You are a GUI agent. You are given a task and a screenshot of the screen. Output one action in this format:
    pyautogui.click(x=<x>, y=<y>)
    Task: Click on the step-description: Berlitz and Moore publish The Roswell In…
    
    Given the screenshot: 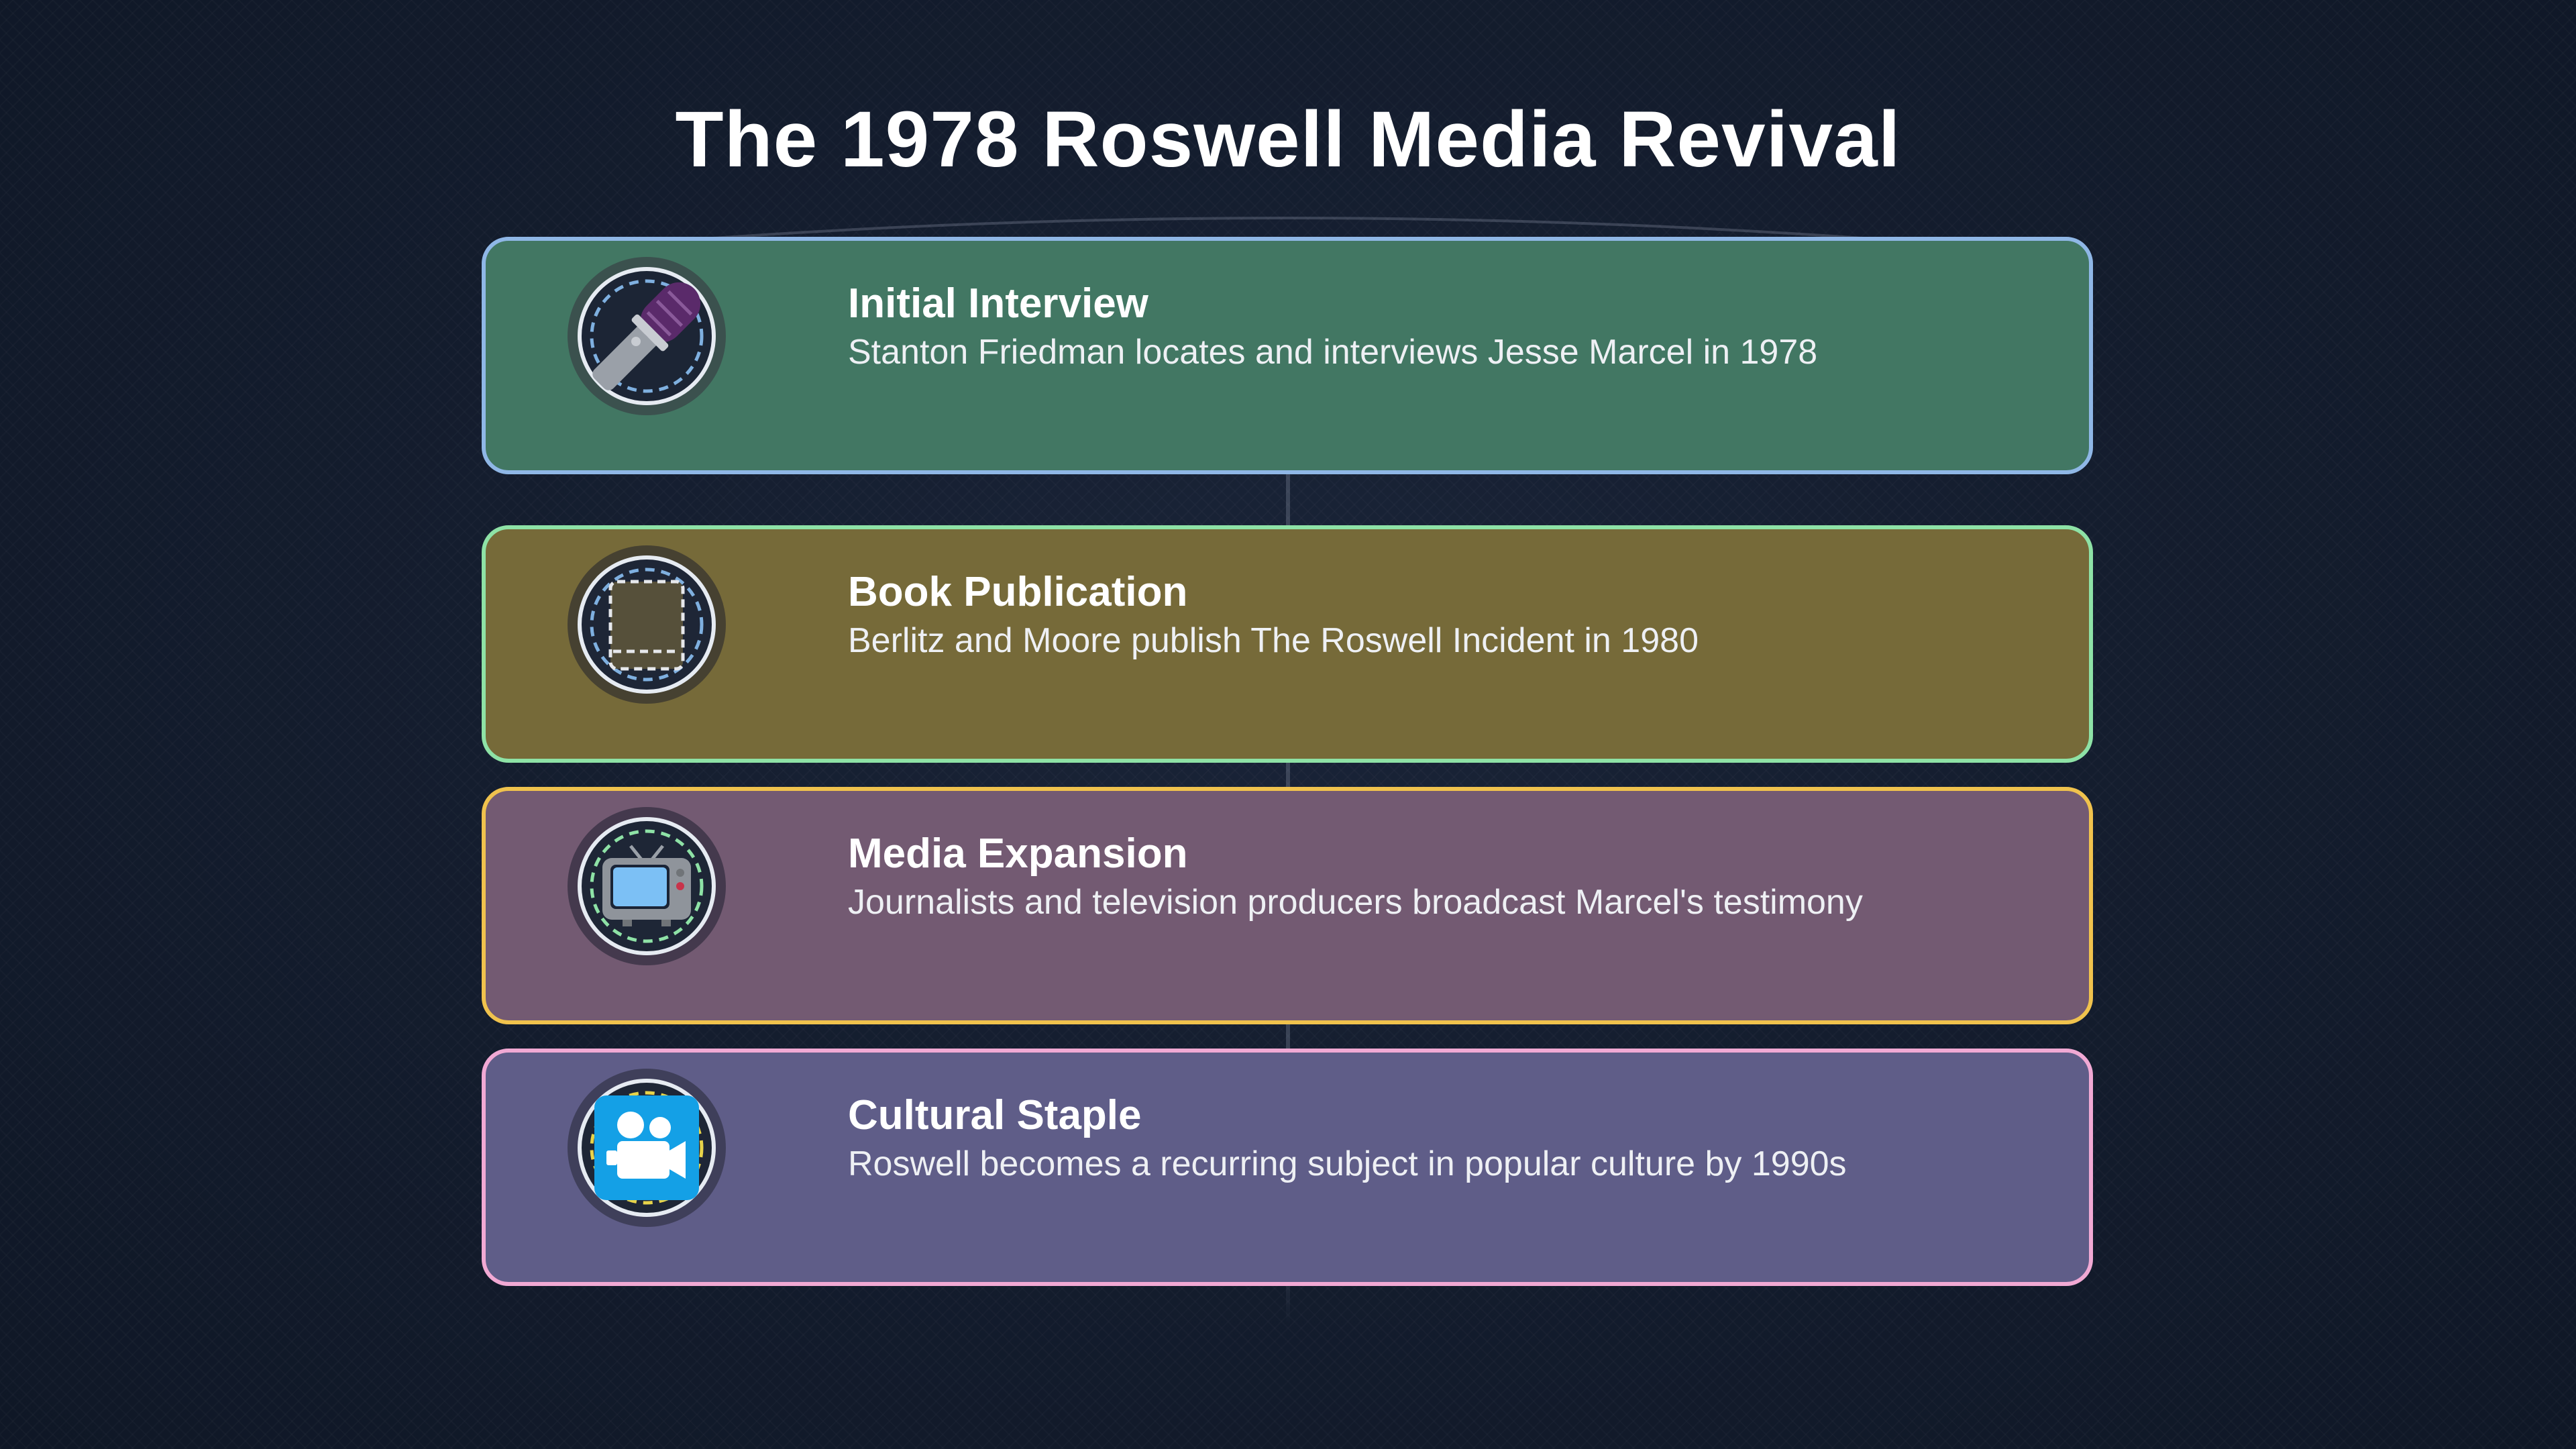 What is the action you would take?
    pyautogui.click(x=1273, y=640)
    